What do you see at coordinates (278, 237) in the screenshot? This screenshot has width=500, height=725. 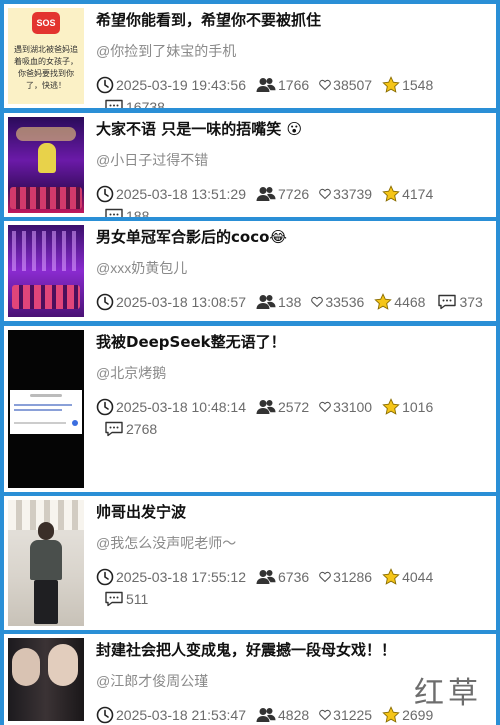 I see `title-emoji: 😂` at bounding box center [278, 237].